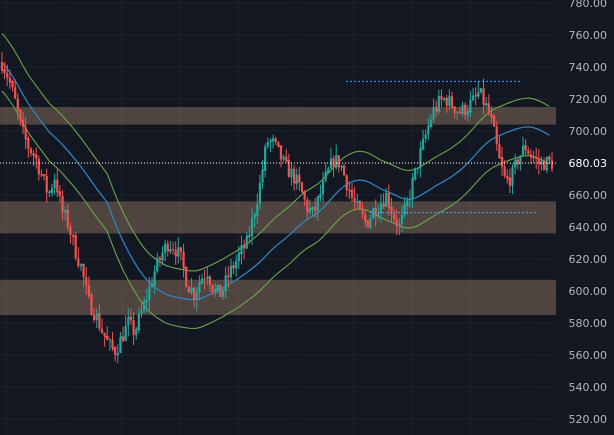 This screenshot has height=435, width=614. I want to click on price-tick-label: 780.00, so click(588, 5).